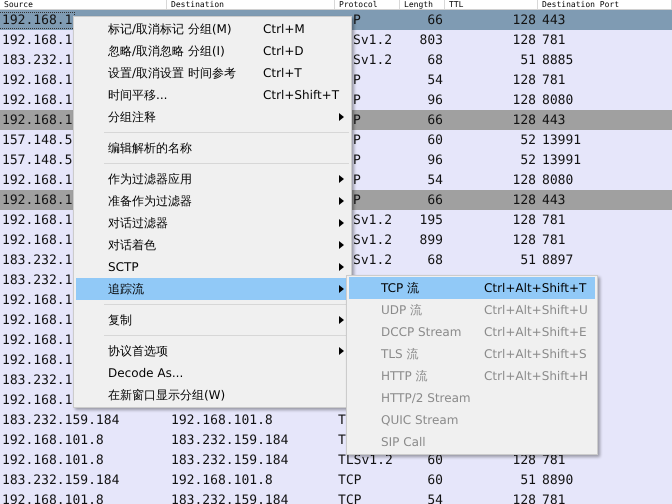 The height and width of the screenshot is (504, 672). What do you see at coordinates (431, 240) in the screenshot?
I see `table-cell-text: 899` at bounding box center [431, 240].